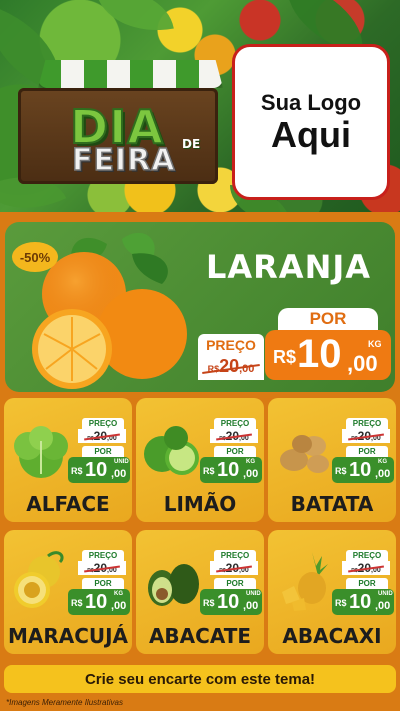 The image size is (400, 711). I want to click on pineapple-image, so click(305, 581).